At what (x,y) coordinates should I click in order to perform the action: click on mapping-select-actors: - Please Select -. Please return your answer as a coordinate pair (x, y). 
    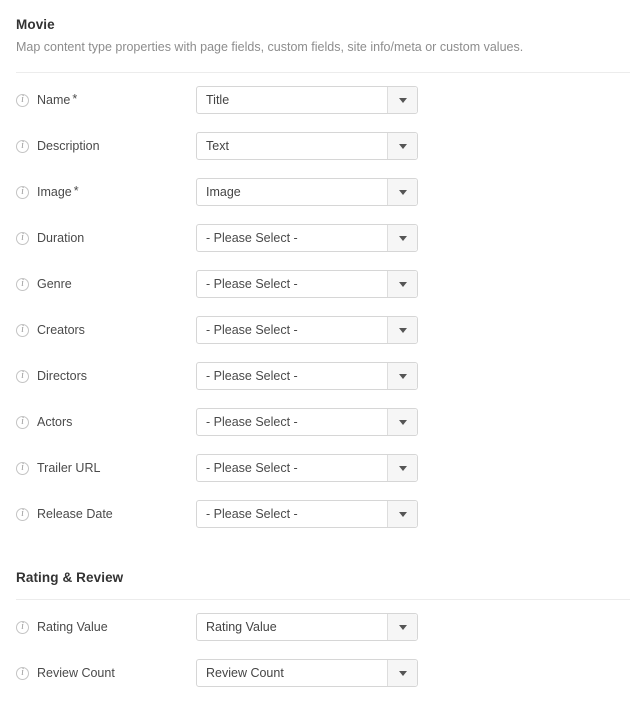
    Looking at the image, I should click on (307, 422).